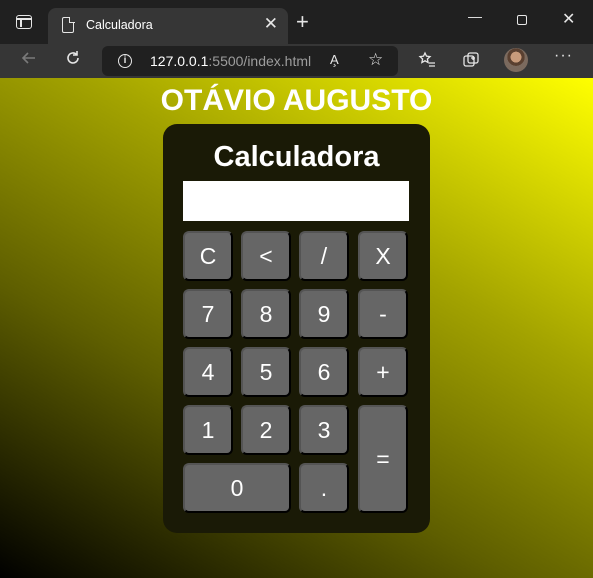 The height and width of the screenshot is (578, 593). Describe the element at coordinates (266, 430) in the screenshot. I see `digit-2-button: 2` at that location.